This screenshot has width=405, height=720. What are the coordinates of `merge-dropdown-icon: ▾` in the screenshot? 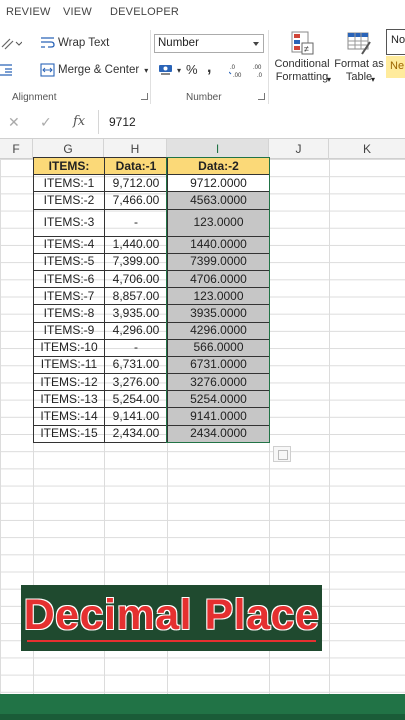 It's located at (146, 70).